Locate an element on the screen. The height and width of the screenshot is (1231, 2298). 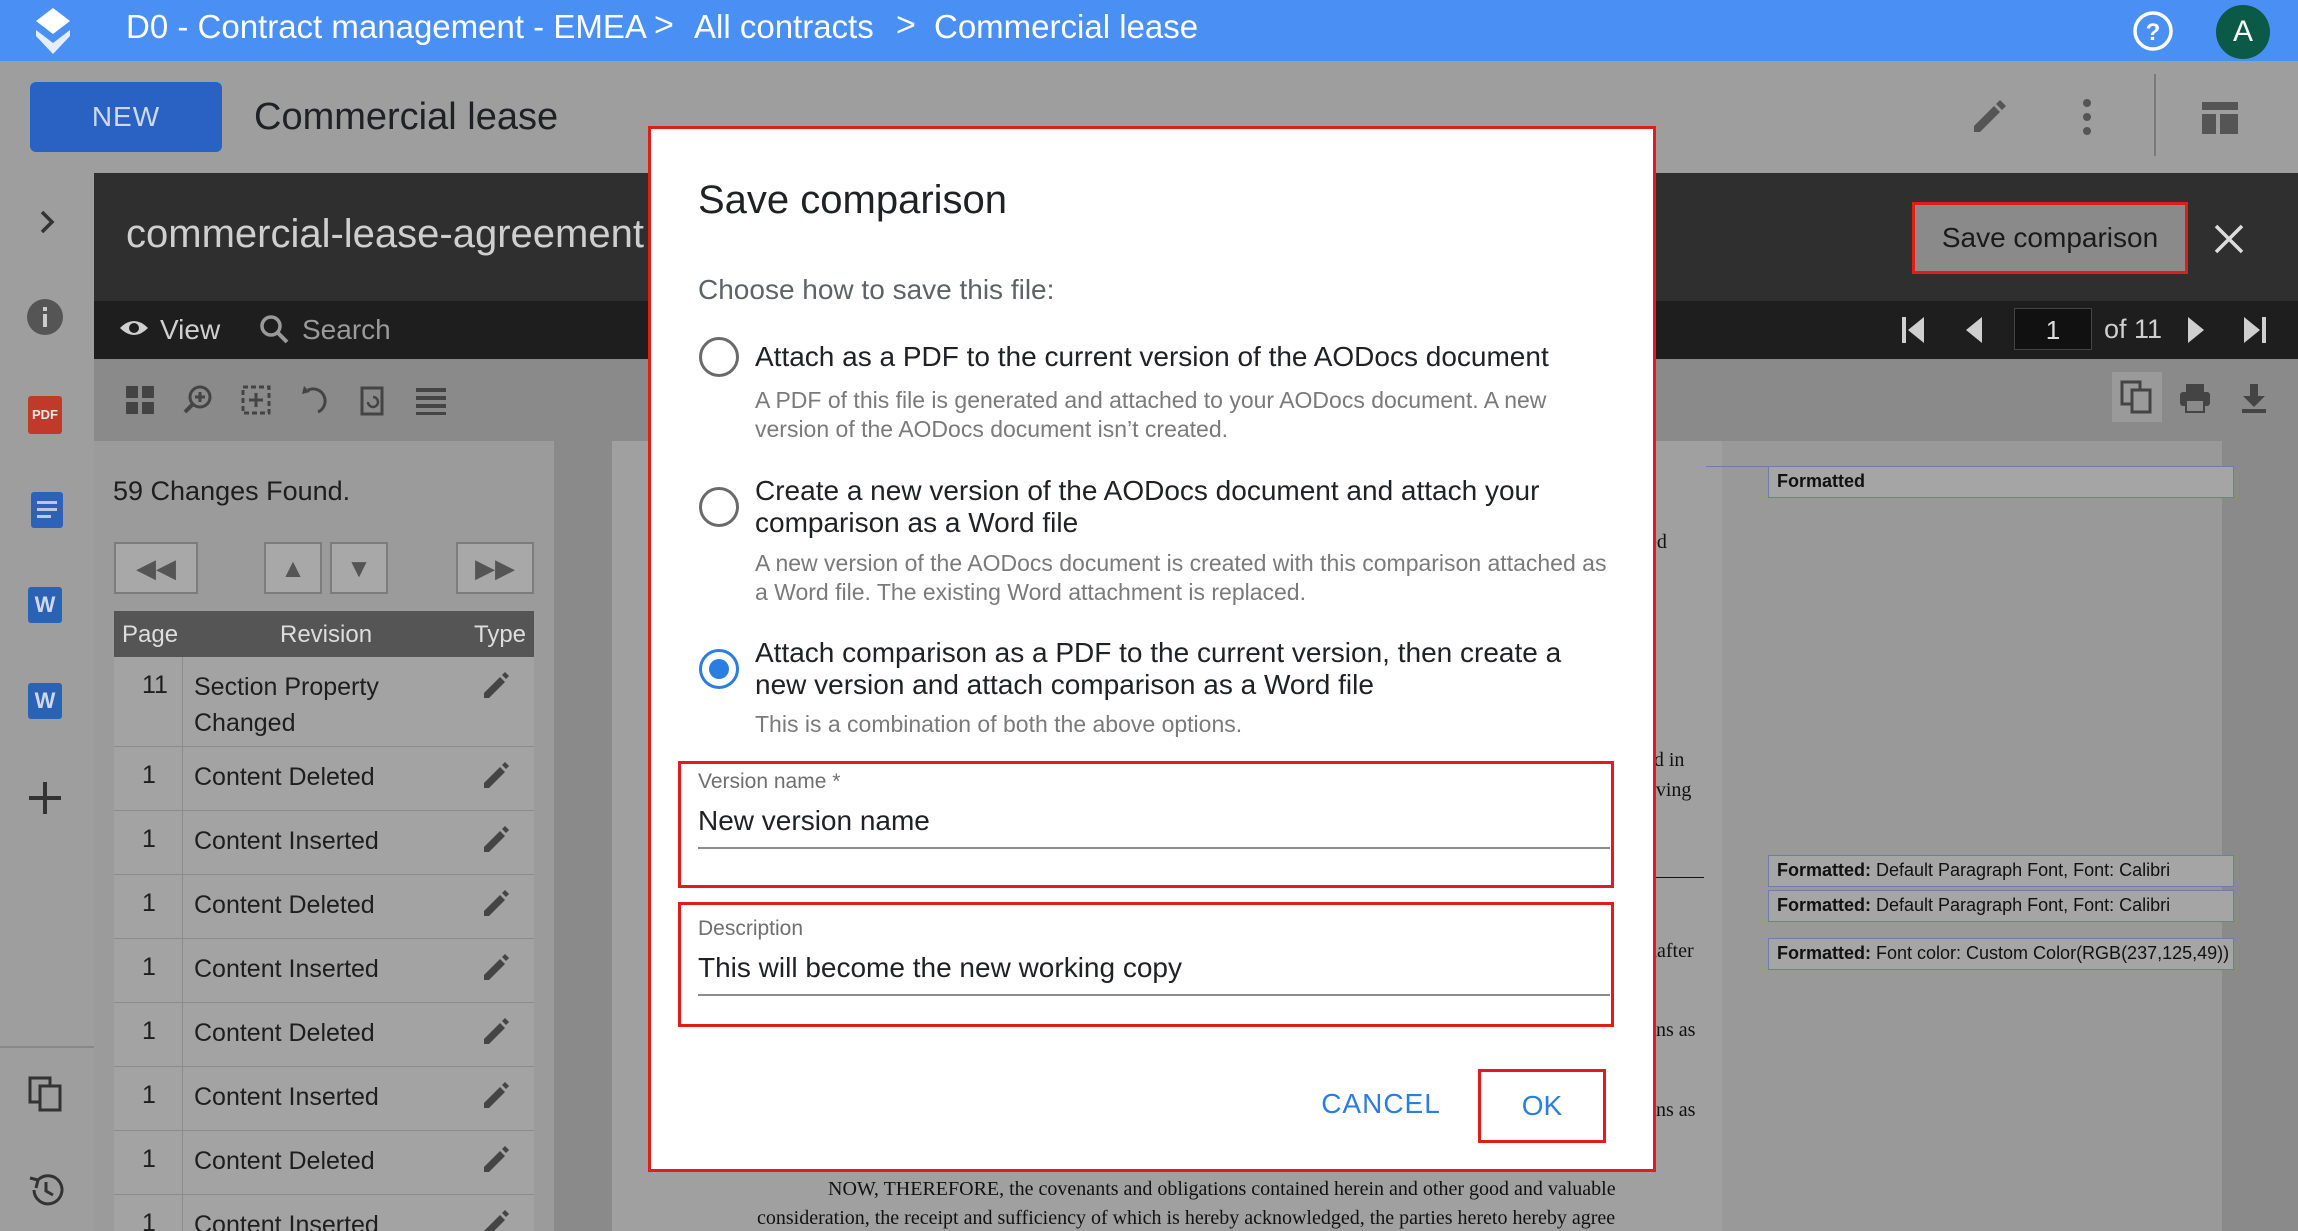
list-icon is located at coordinates (431, 400).